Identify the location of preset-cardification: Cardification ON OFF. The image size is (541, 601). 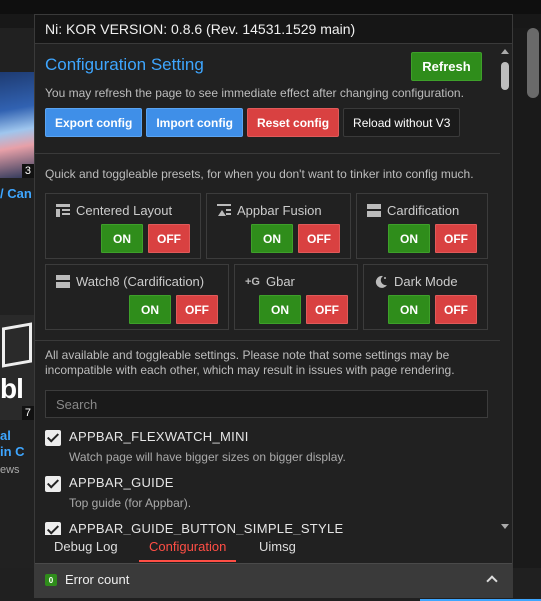
(422, 226).